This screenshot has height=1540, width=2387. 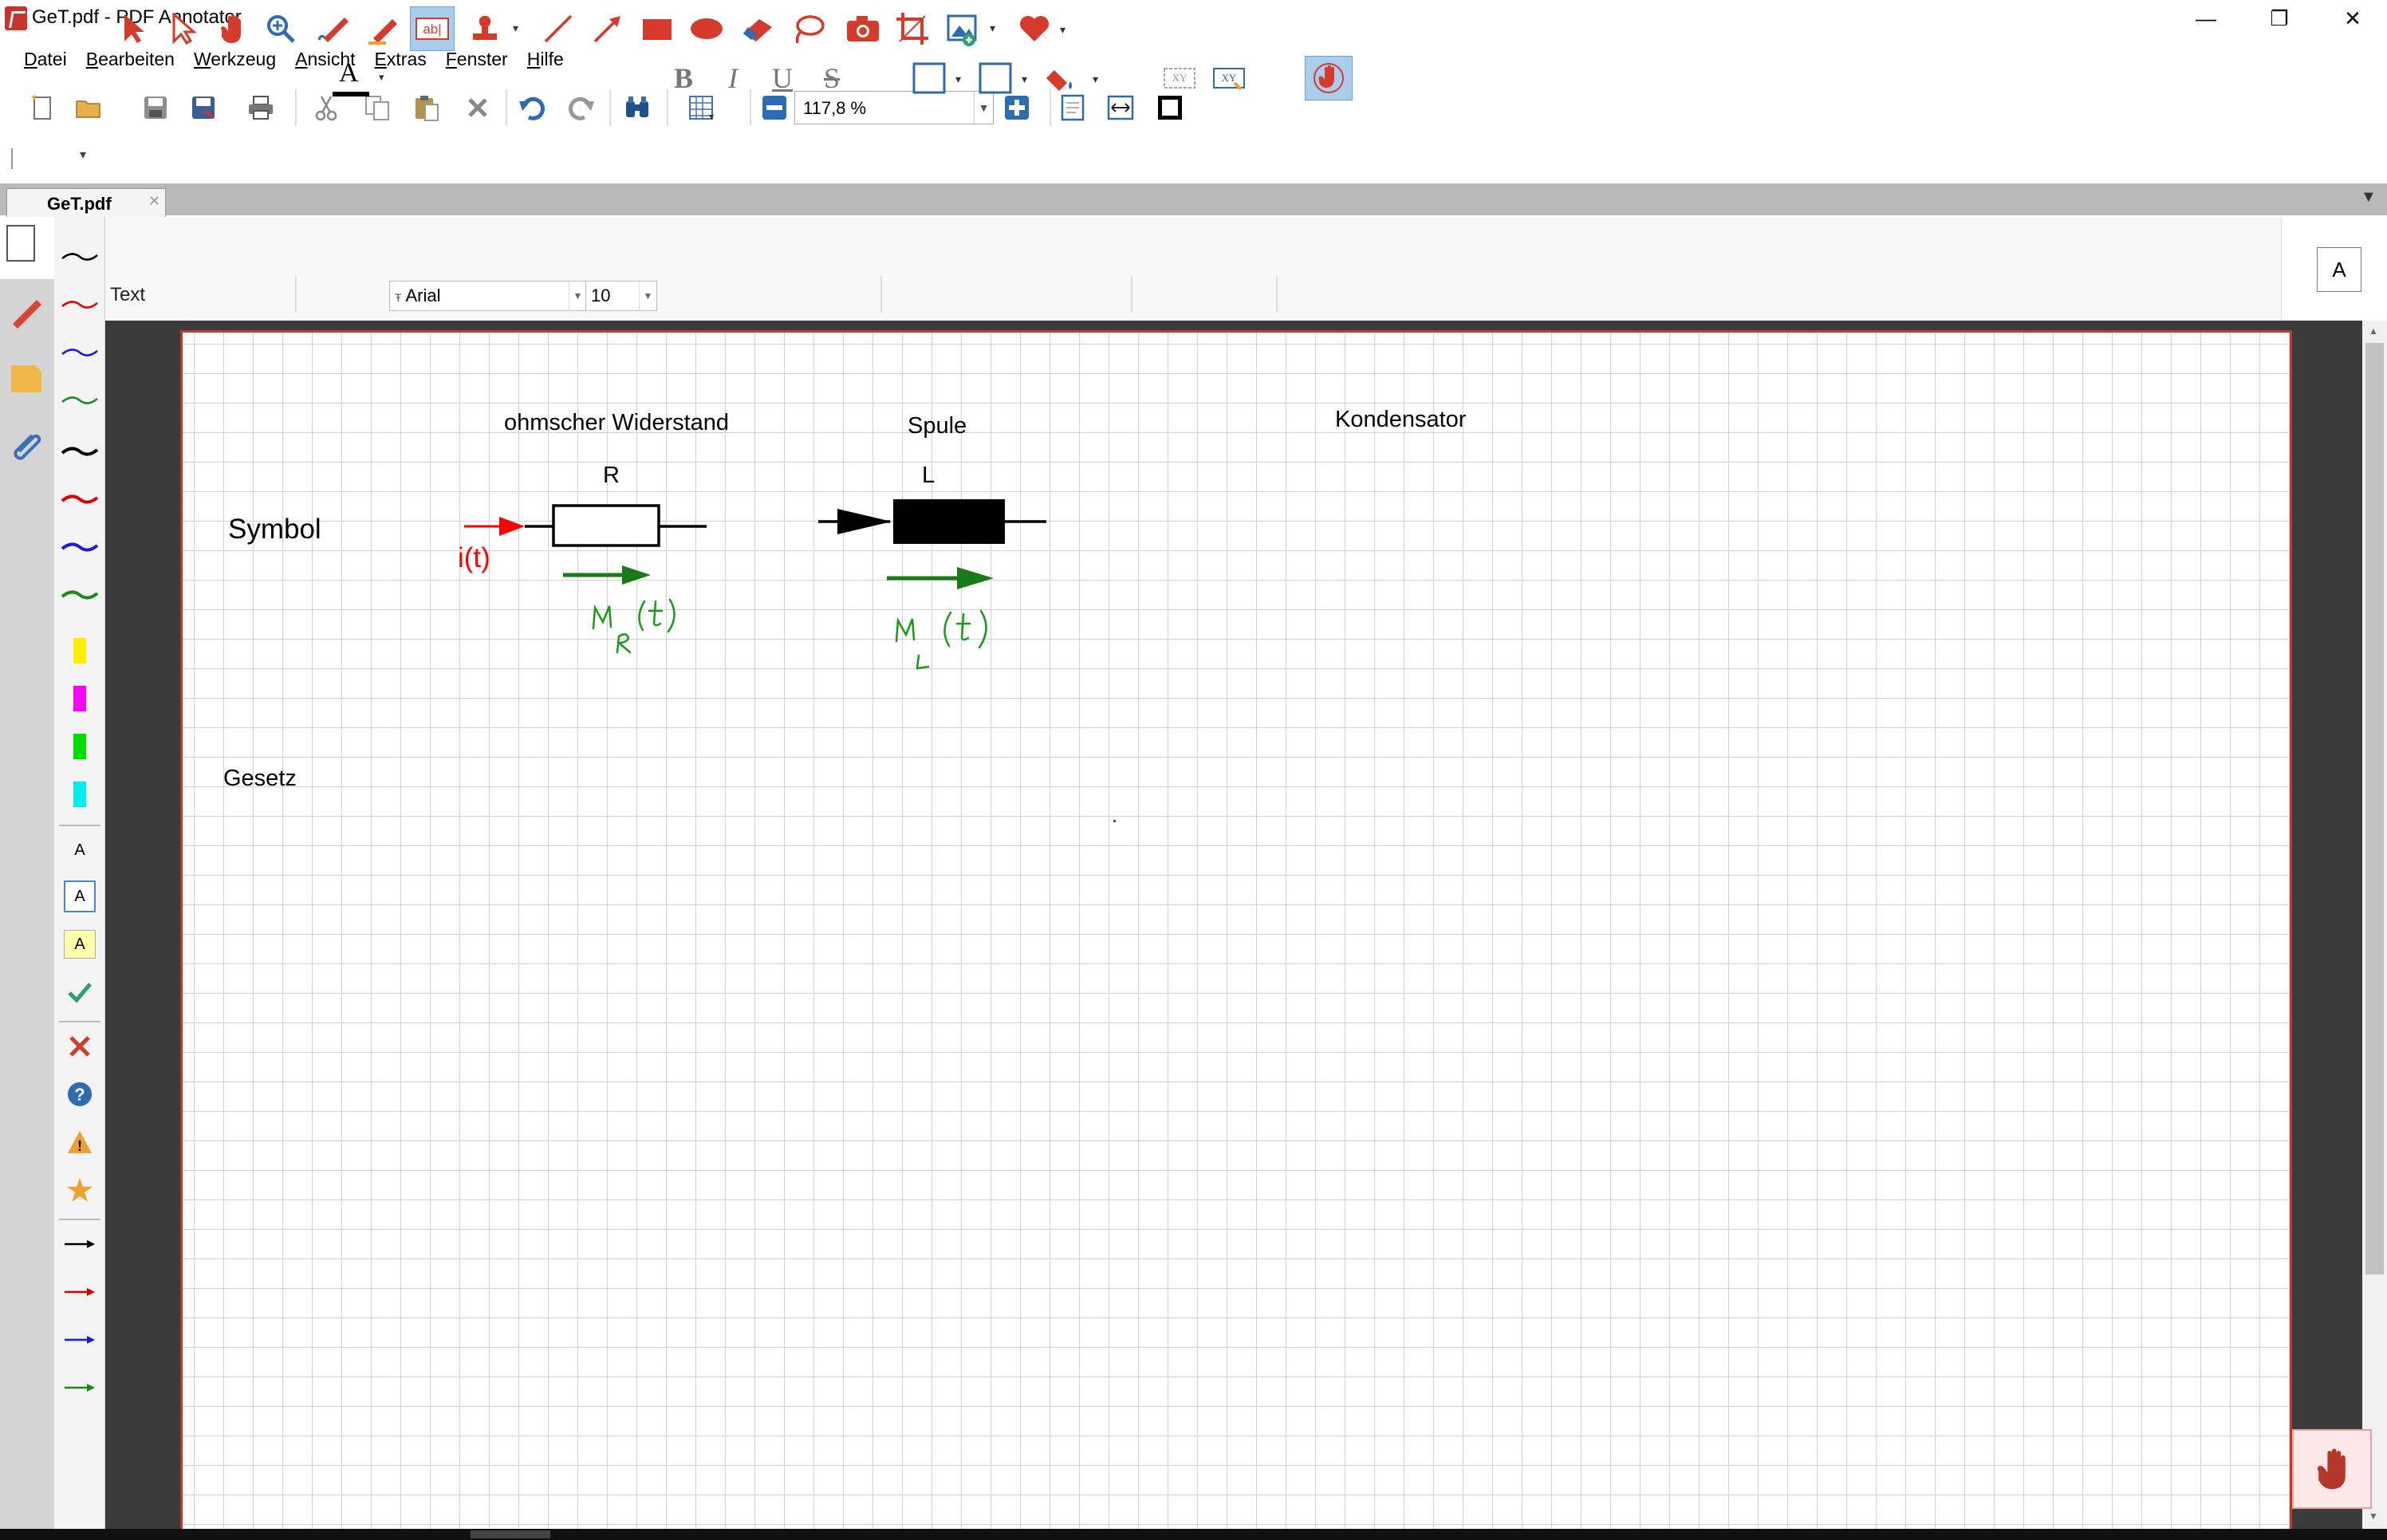 What do you see at coordinates (532, 108) in the screenshot?
I see `undo-icon` at bounding box center [532, 108].